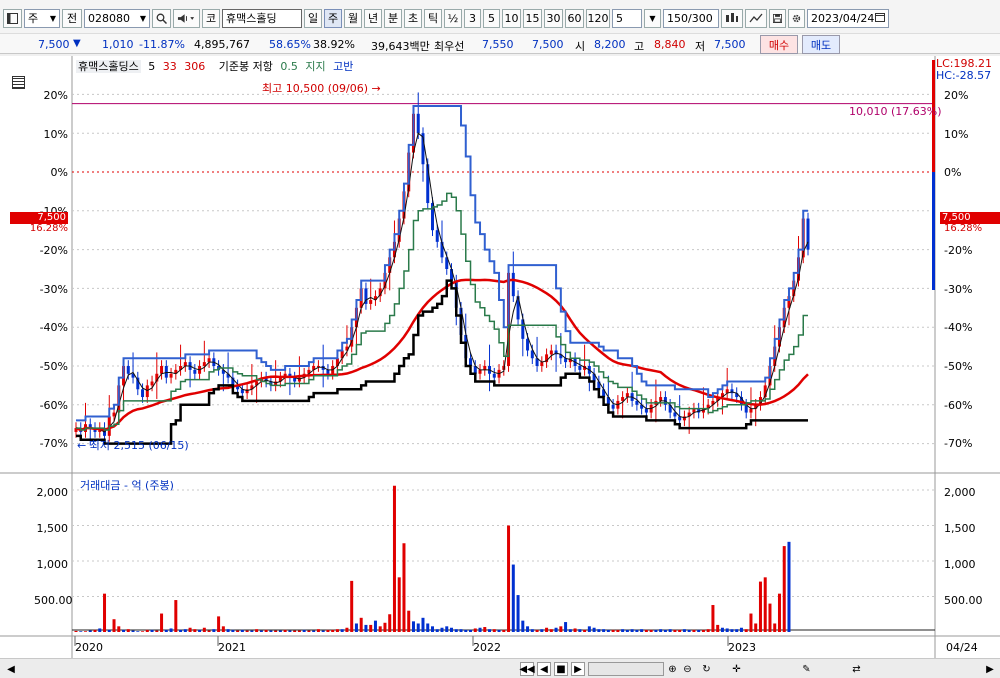  What do you see at coordinates (12, 18) in the screenshot?
I see `window-menu-icon` at bounding box center [12, 18].